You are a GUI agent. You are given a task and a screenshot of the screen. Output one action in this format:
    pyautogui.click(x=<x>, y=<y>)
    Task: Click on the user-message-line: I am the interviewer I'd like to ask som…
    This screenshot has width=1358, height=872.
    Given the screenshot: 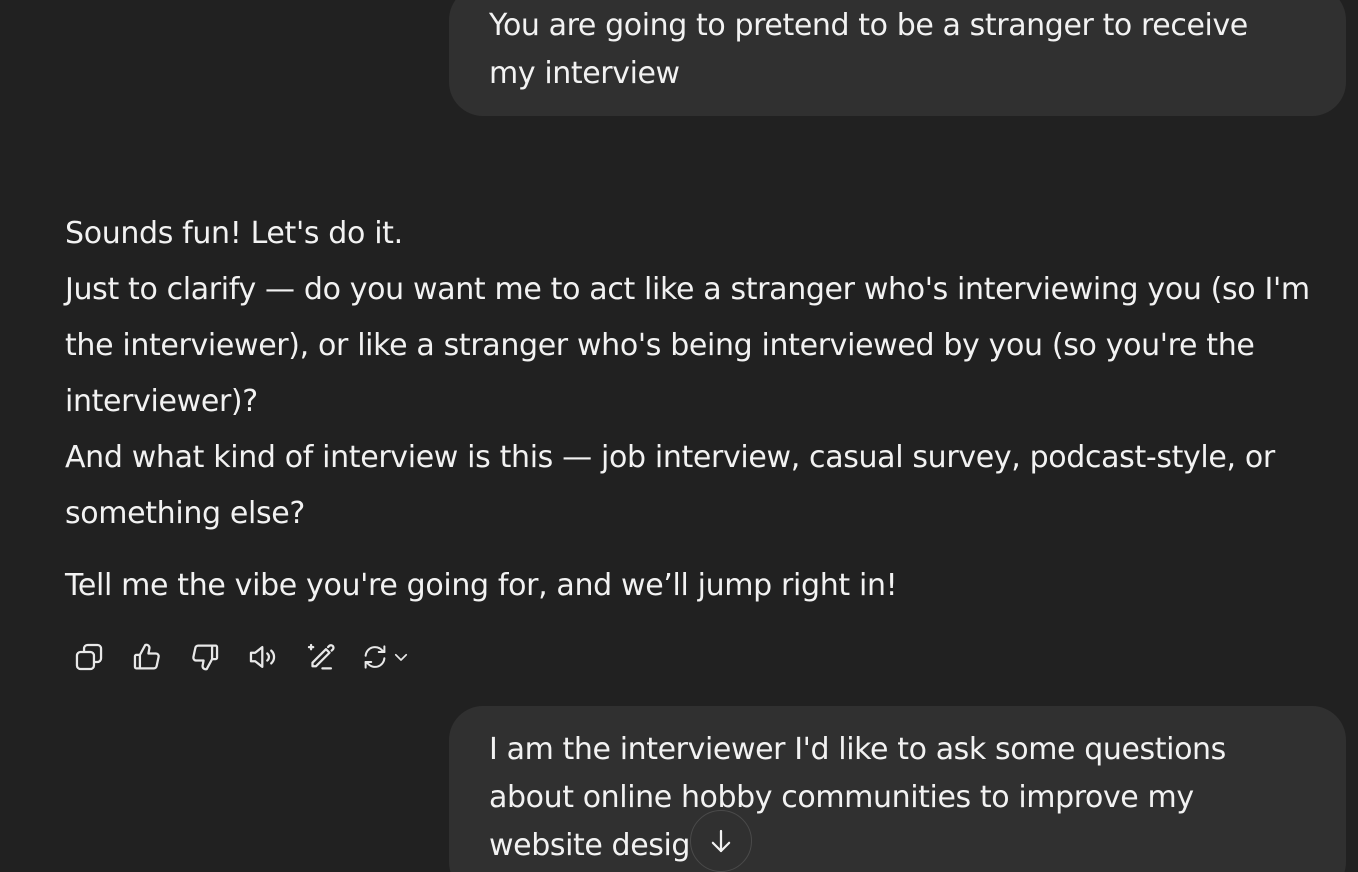 What is the action you would take?
    pyautogui.click(x=857, y=749)
    